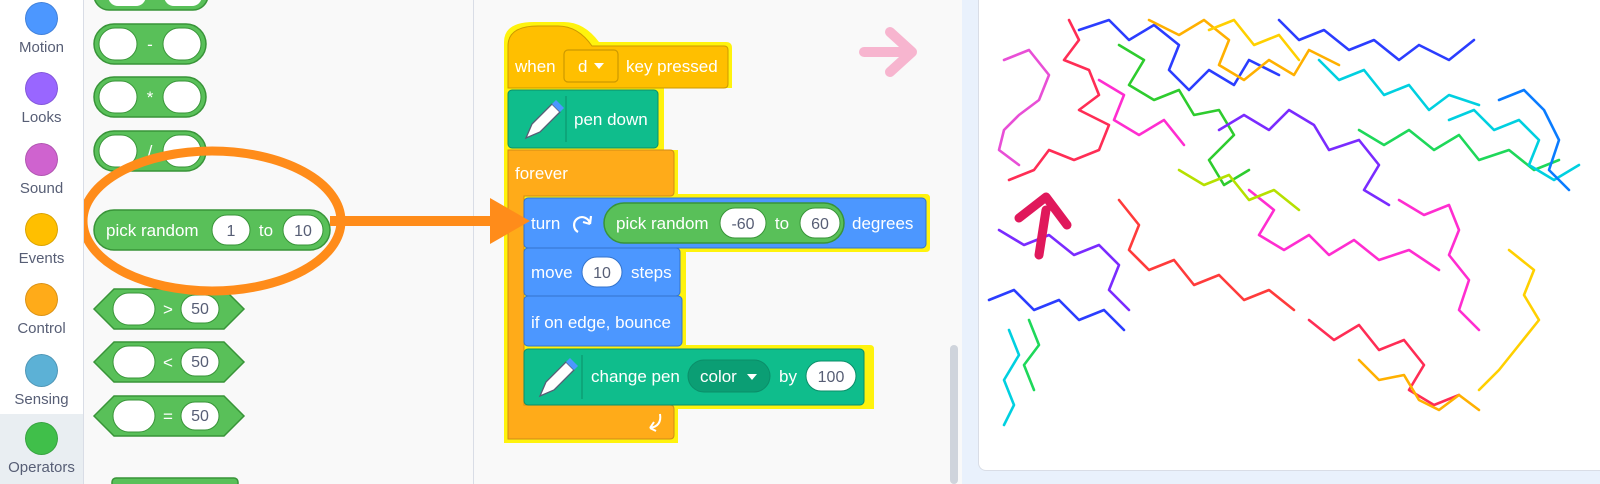 This screenshot has width=1600, height=484. I want to click on operator-symbol: -, so click(150, 44).